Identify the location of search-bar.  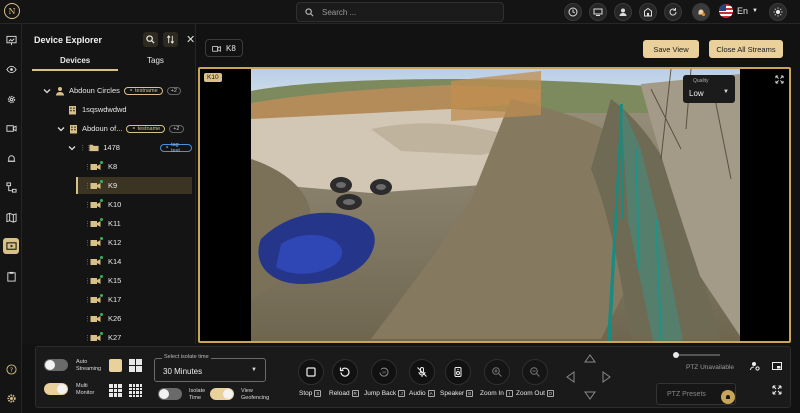
(400, 12).